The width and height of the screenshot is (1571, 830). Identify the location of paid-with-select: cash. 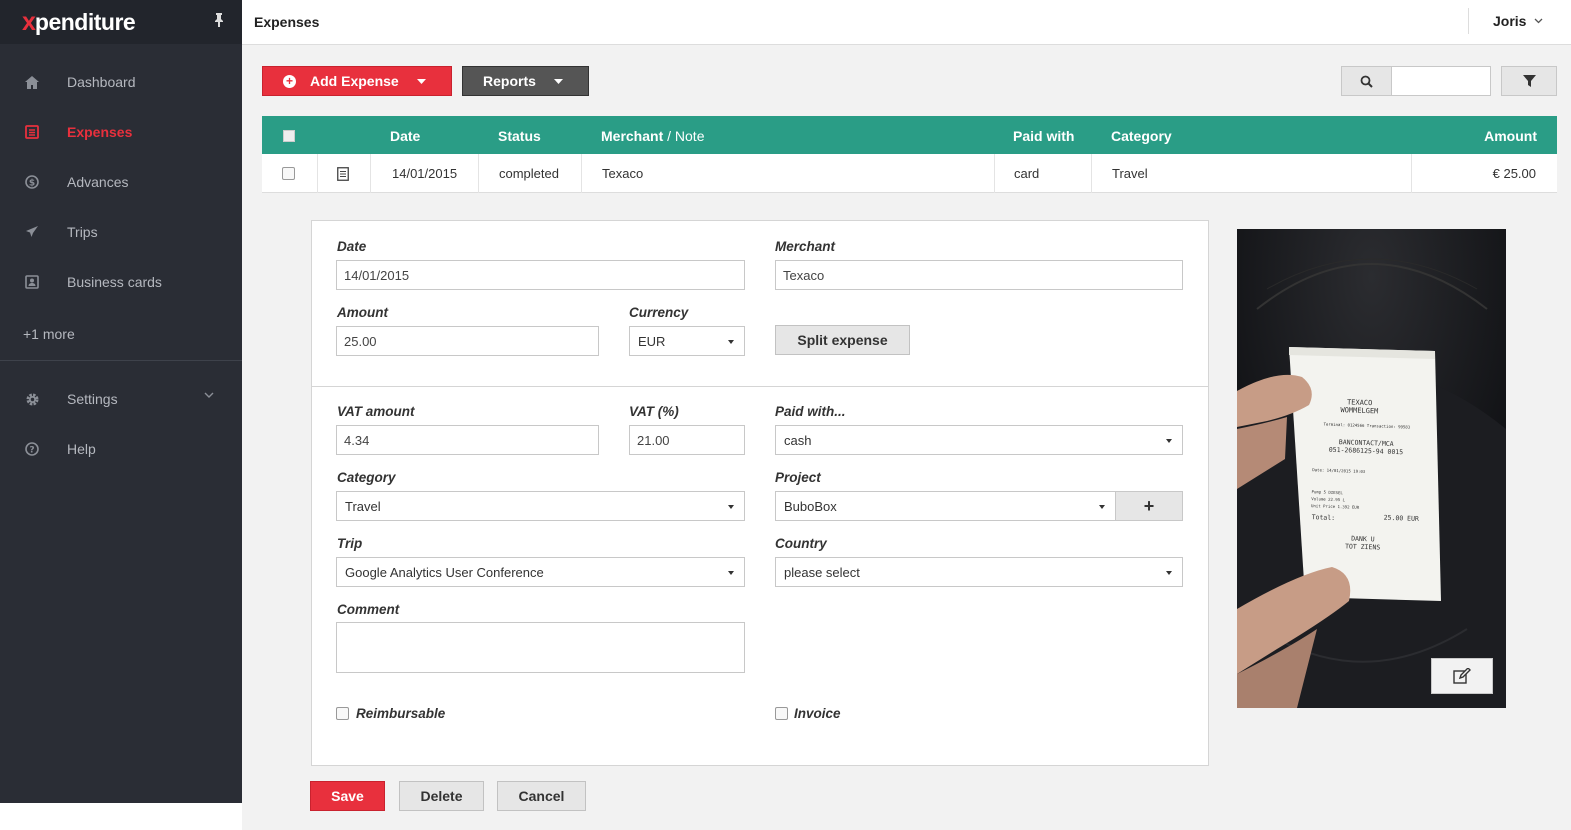
(979, 440).